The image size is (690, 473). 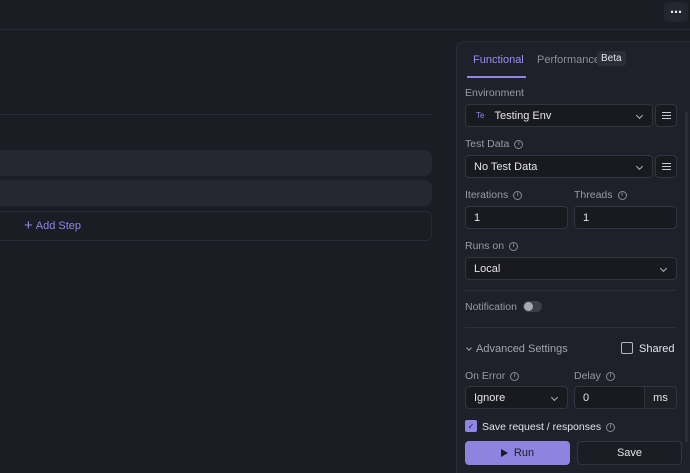 I want to click on run-label: Run, so click(x=524, y=453).